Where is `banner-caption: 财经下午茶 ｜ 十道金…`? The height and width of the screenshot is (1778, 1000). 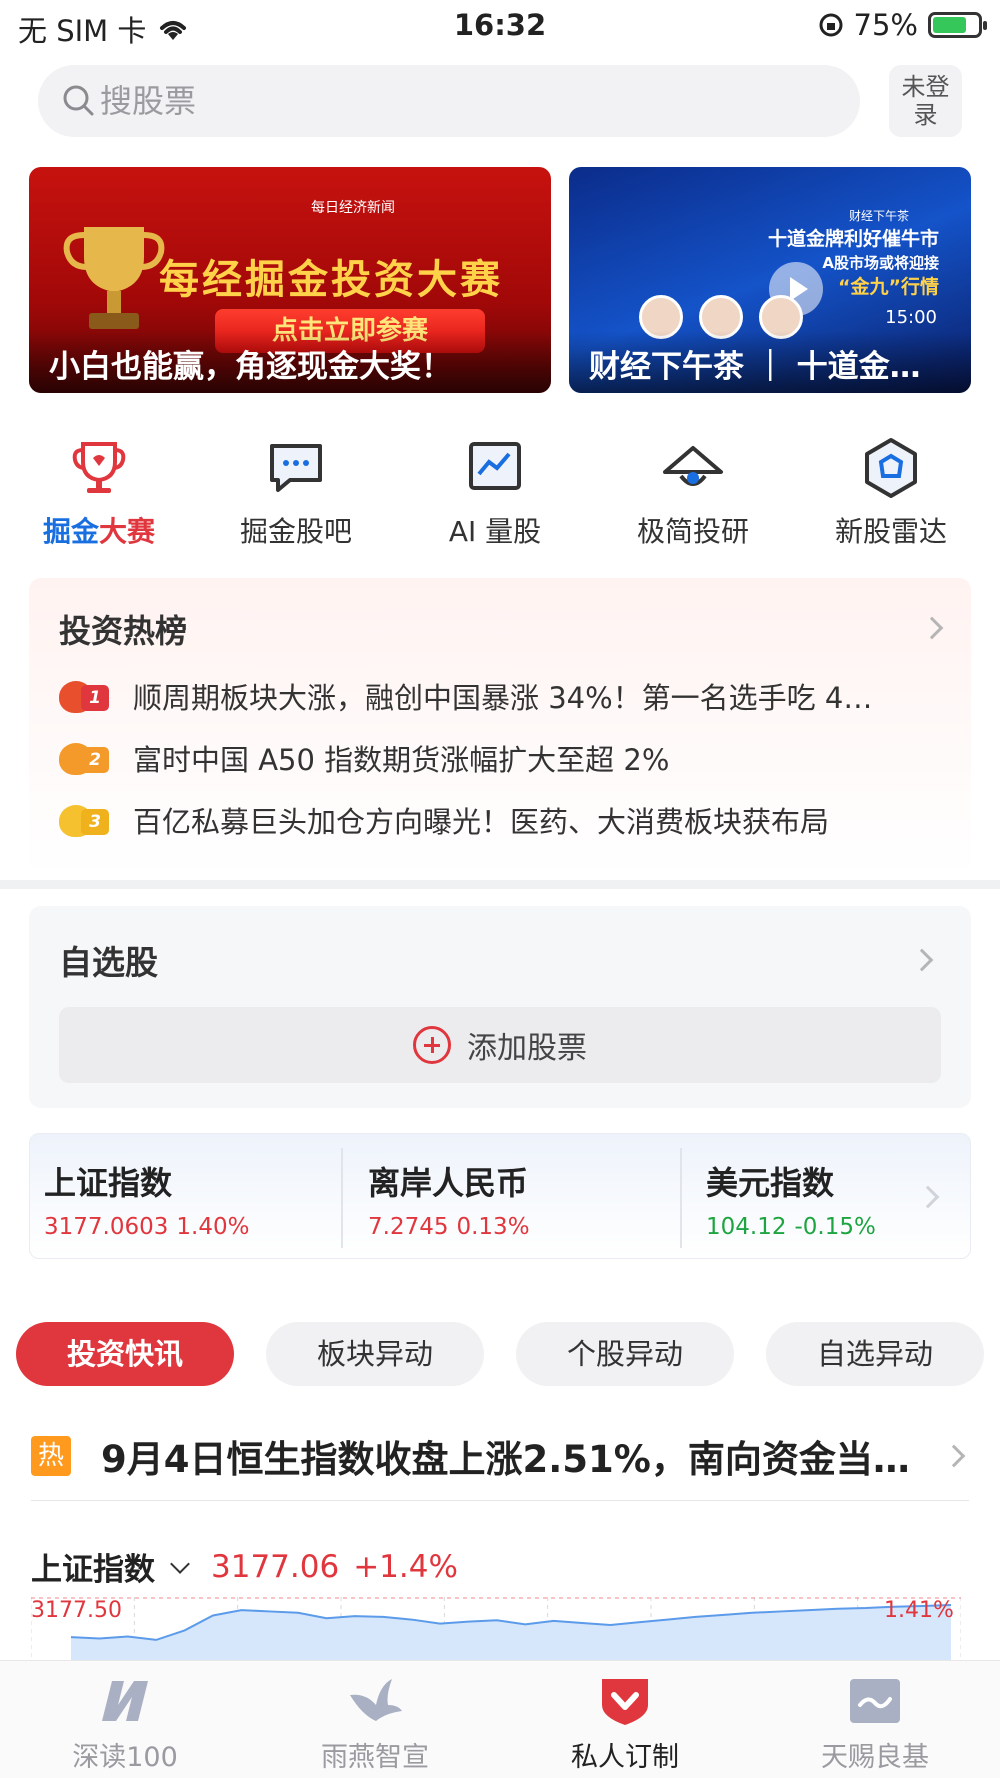
banner-caption: 财经下午茶 ｜ 十道金… is located at coordinates (770, 362).